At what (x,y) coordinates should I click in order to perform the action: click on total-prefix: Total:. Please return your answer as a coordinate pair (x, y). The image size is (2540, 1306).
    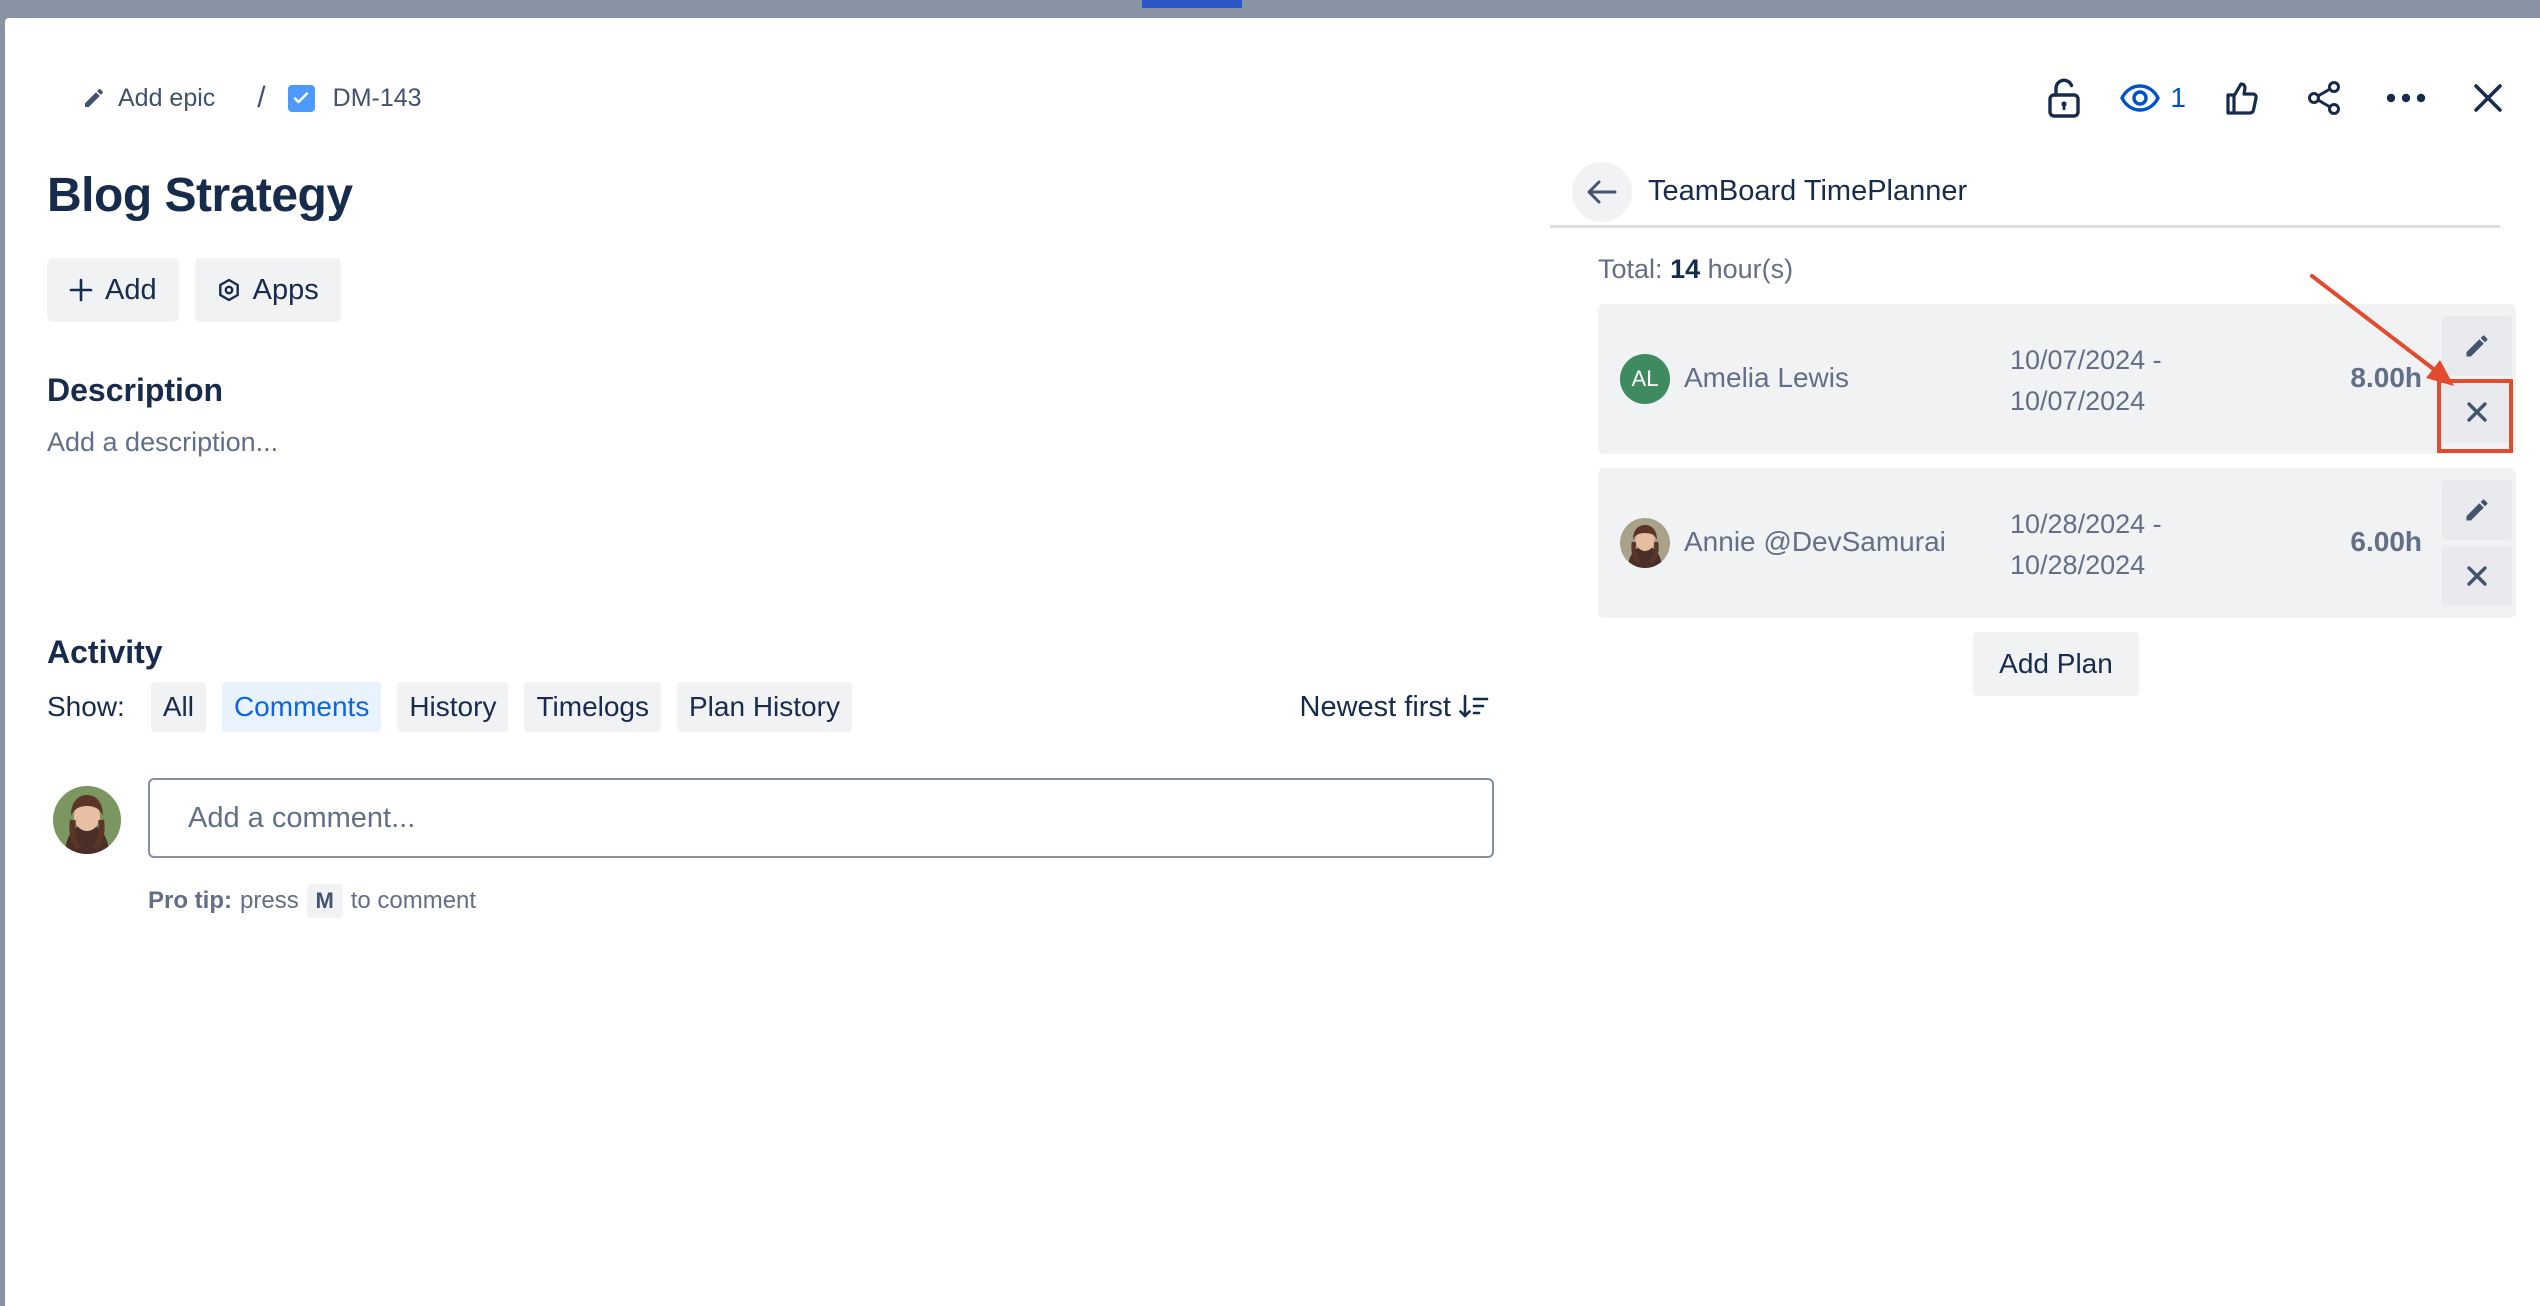
    Looking at the image, I should click on (1630, 269).